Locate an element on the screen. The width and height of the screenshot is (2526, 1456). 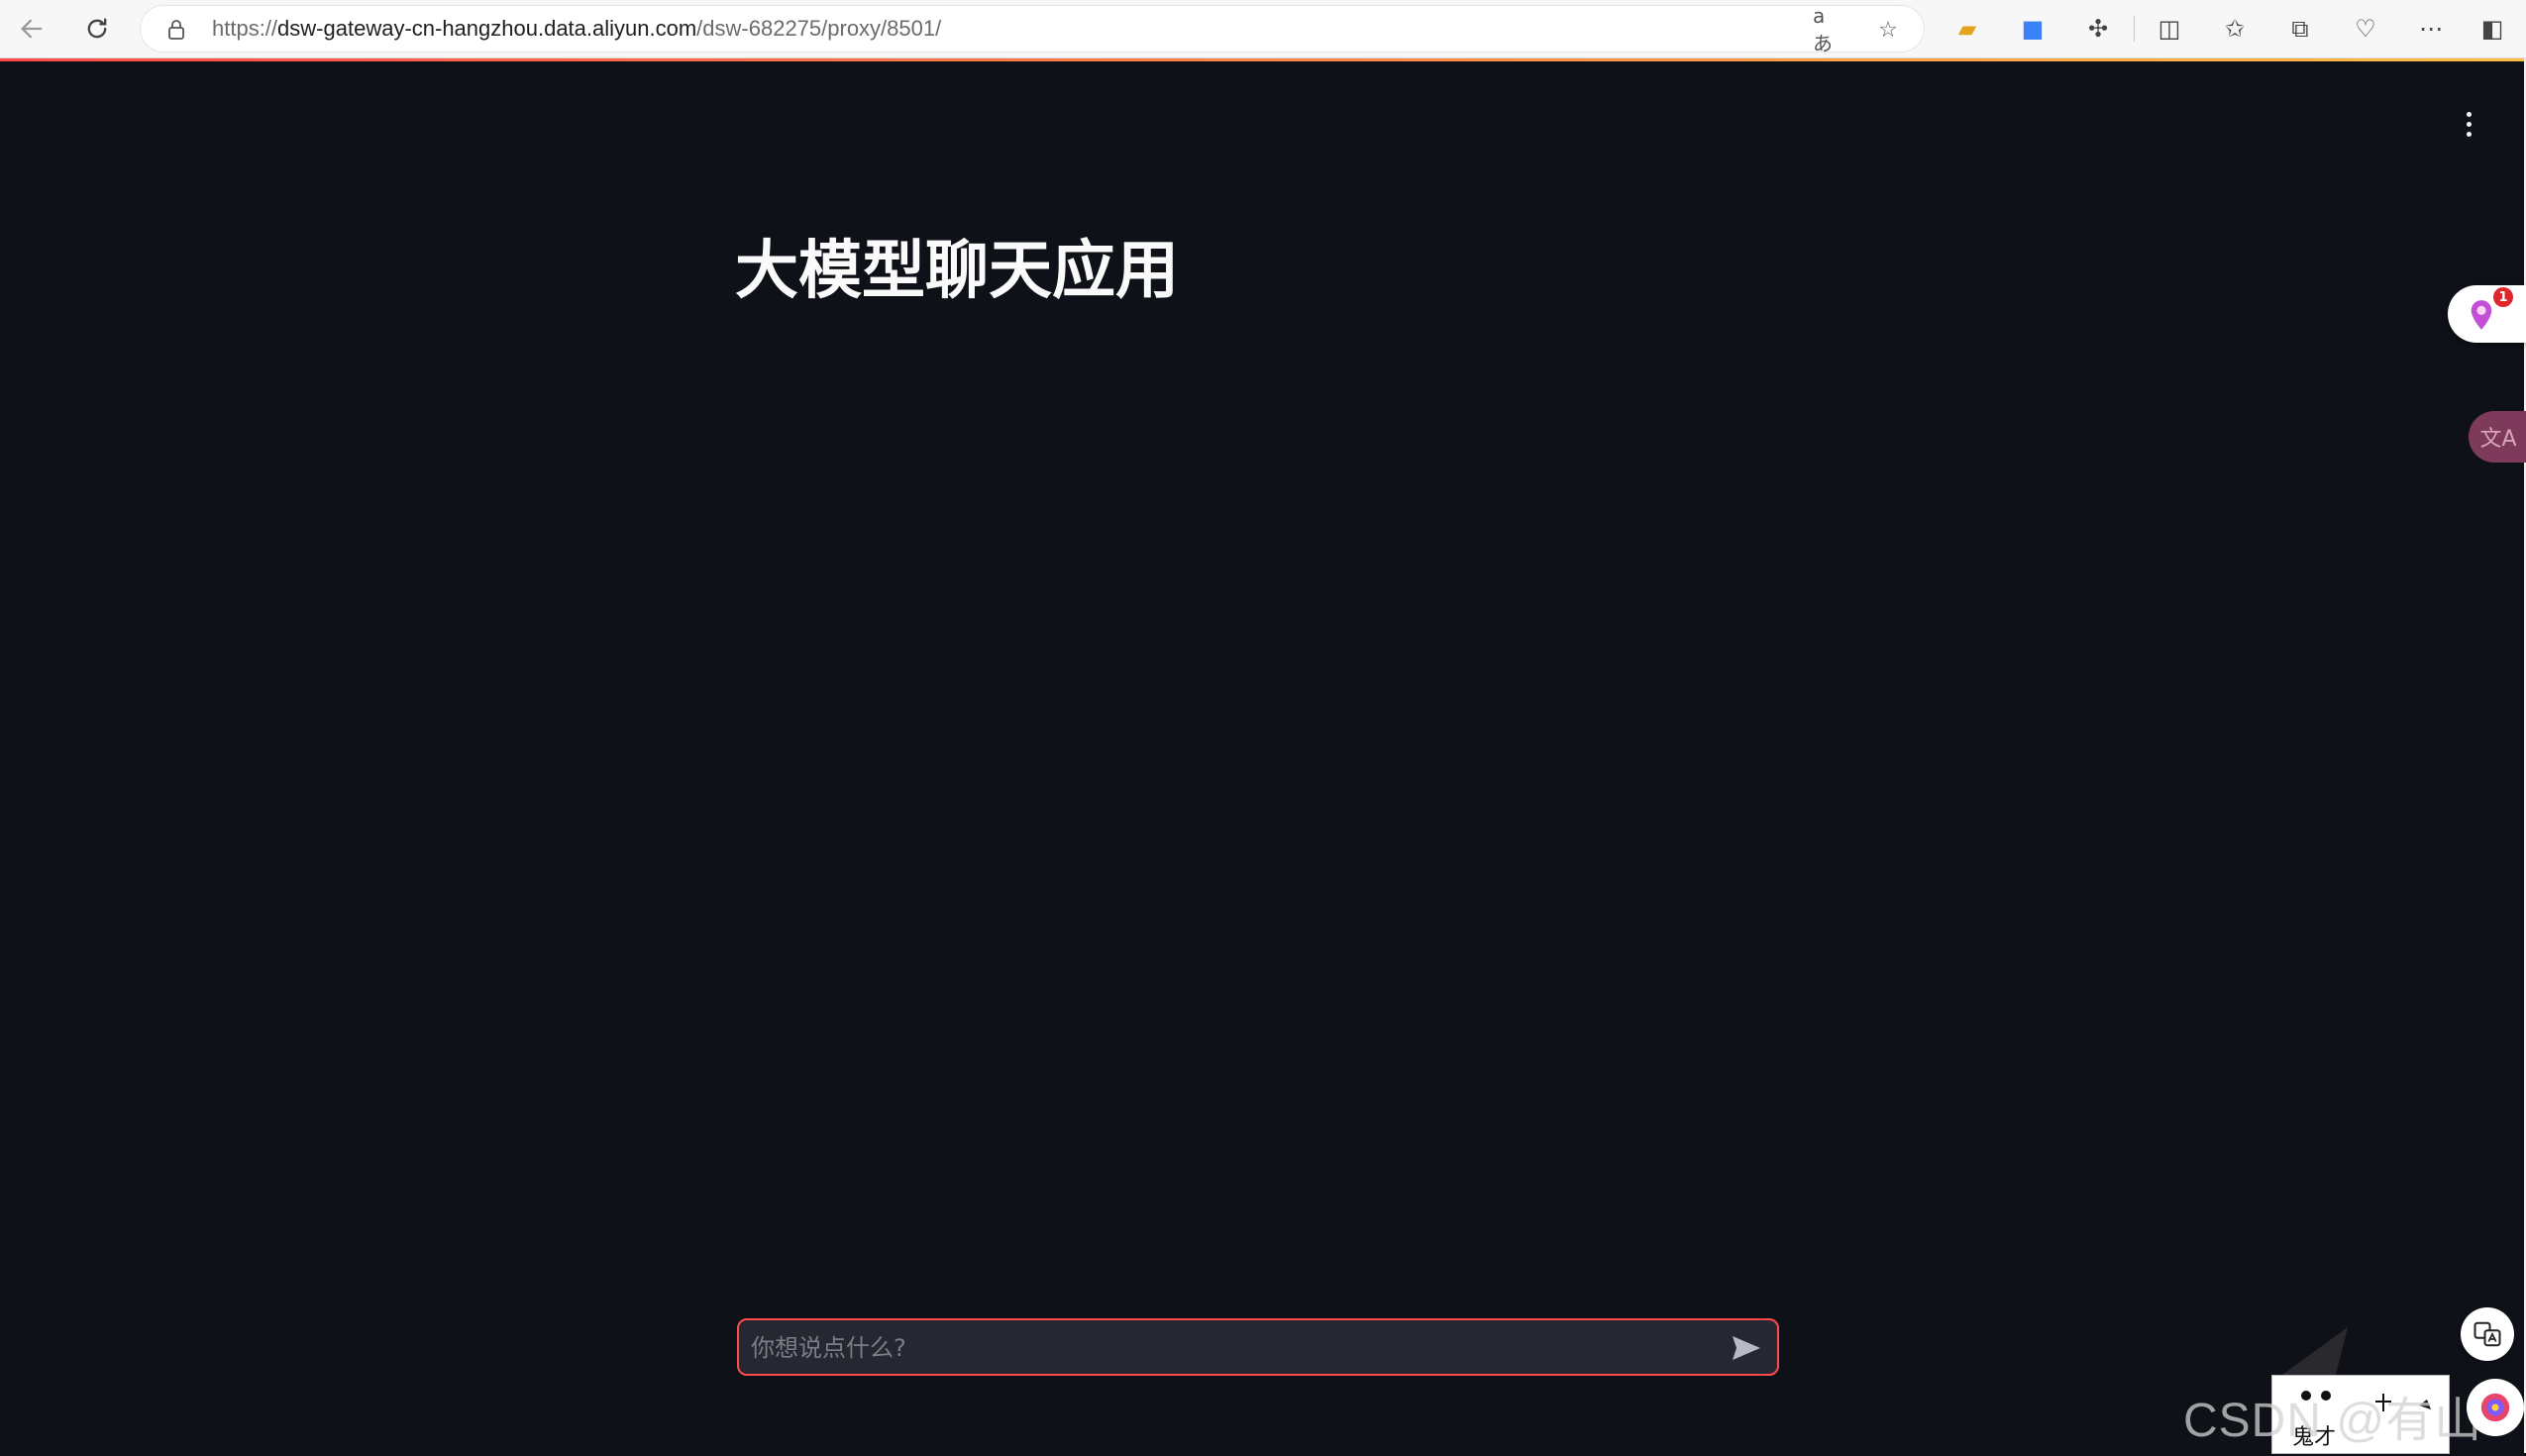
page-title: 大模型聊天应用 is located at coordinates (957, 271).